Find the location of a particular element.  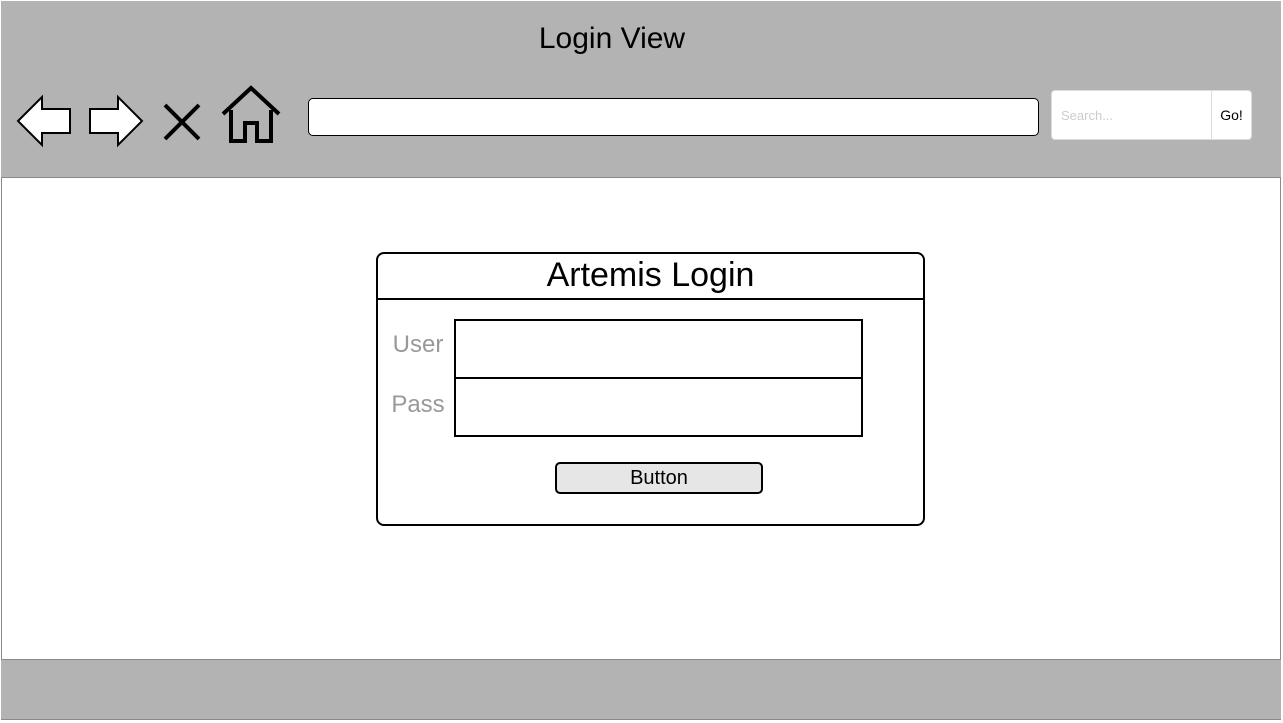

user-label: User is located at coordinates (418, 344).